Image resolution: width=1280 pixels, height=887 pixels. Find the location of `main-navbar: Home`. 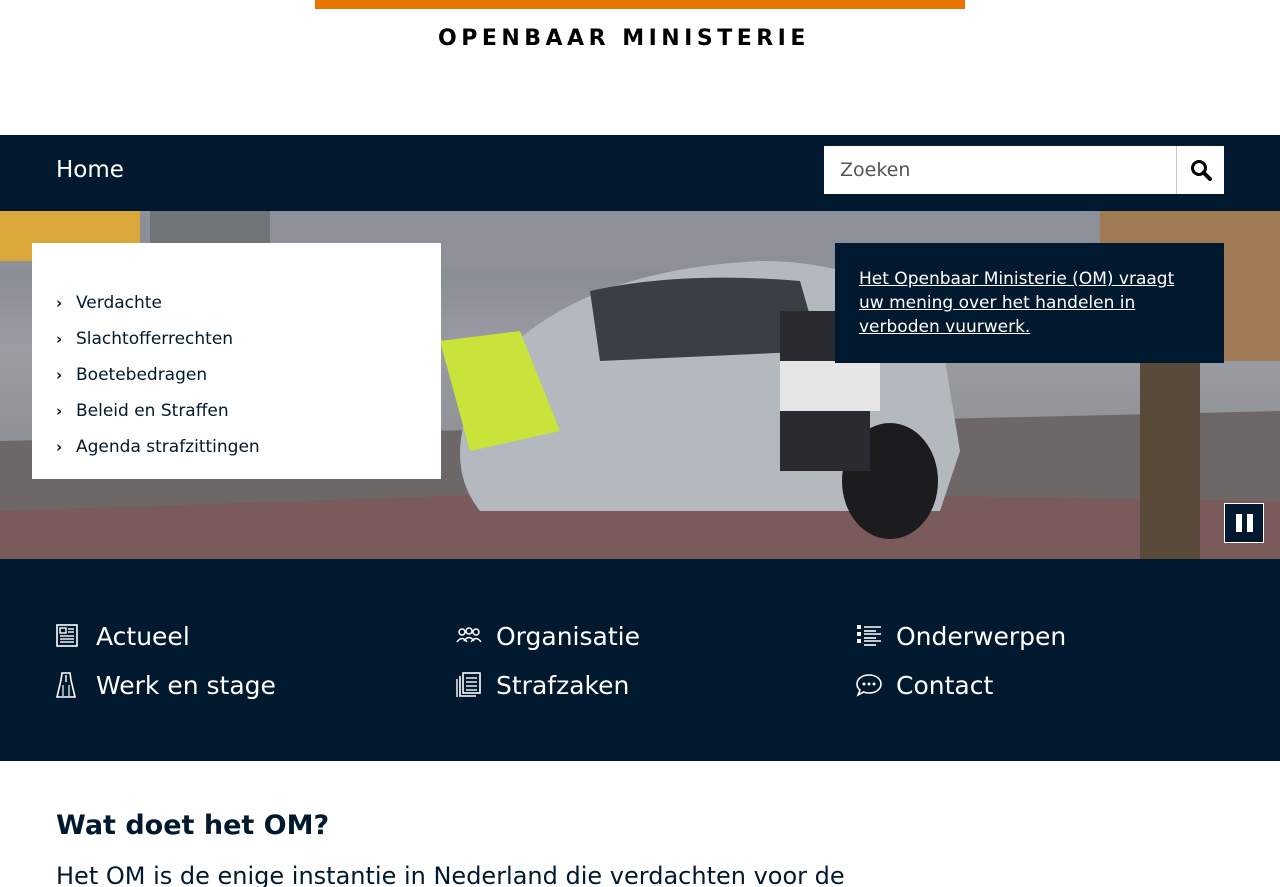

main-navbar: Home is located at coordinates (640, 173).